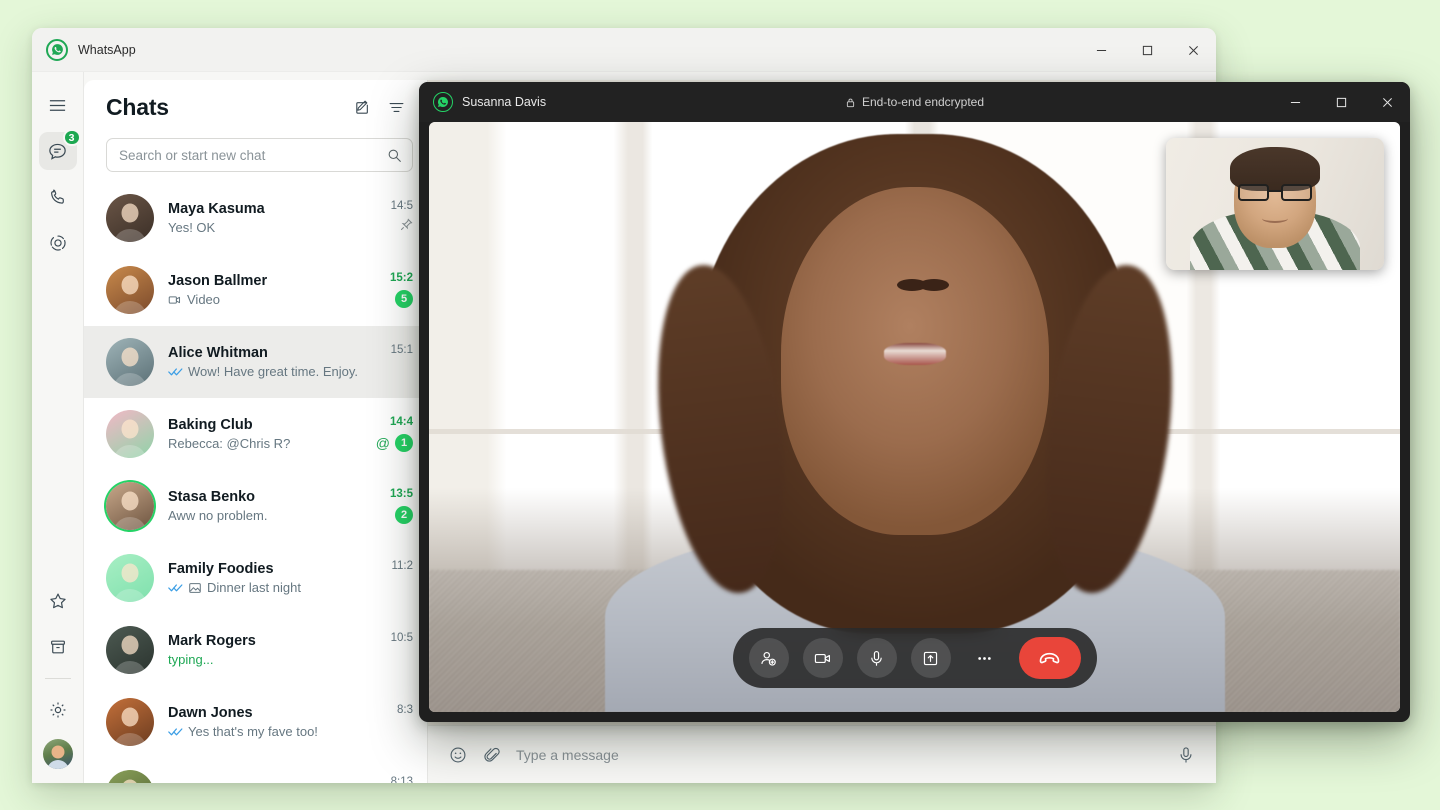  What do you see at coordinates (390, 578) in the screenshot?
I see `chat-row-meta: 11:2` at bounding box center [390, 578].